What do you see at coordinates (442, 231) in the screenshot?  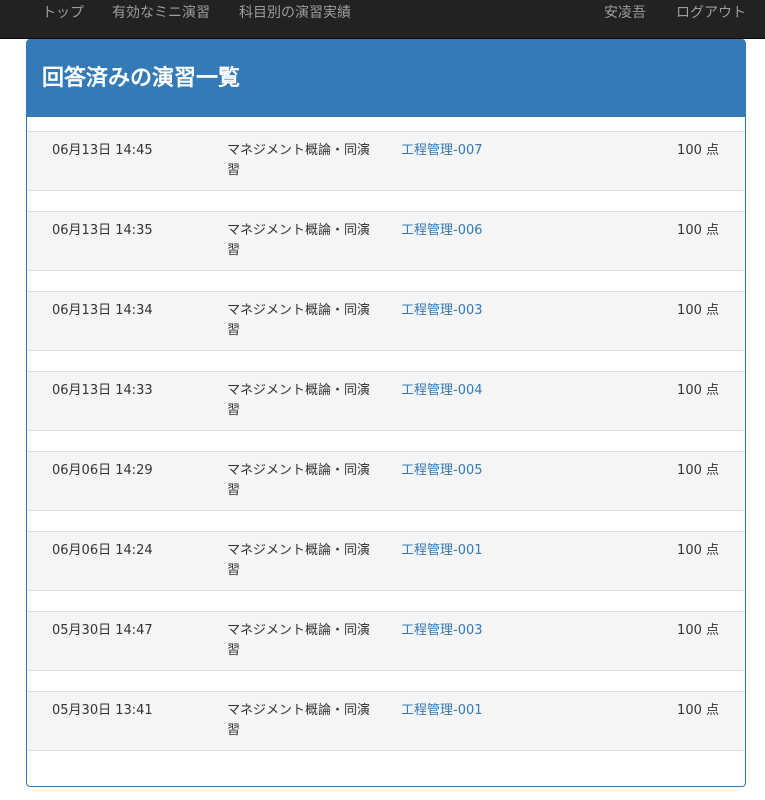 I see `exercise-link: 工程管理-006` at bounding box center [442, 231].